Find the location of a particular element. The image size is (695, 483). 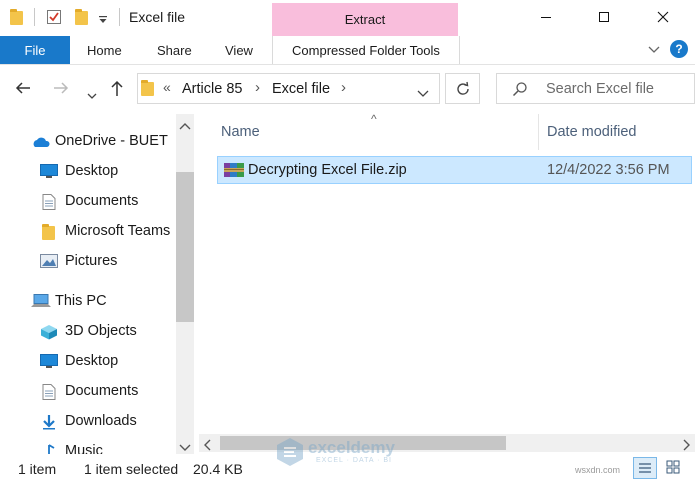

nav-item-desktop: Desktop is located at coordinates (88, 171).